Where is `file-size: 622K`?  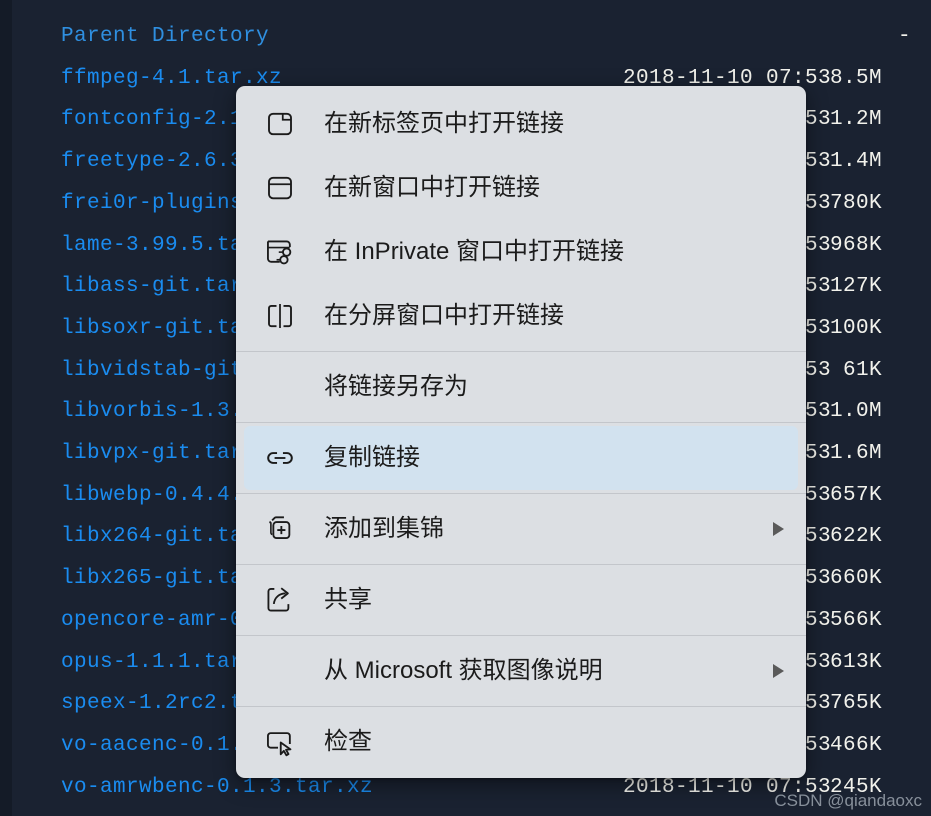 file-size: 622K is located at coordinates (855, 537).